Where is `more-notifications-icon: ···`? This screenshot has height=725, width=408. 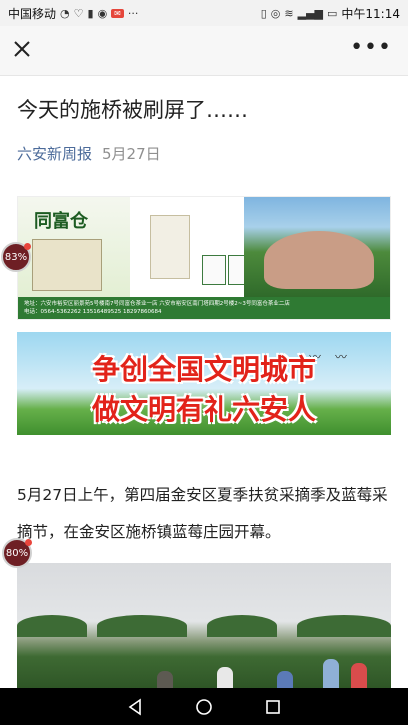 more-notifications-icon: ··· is located at coordinates (133, 13).